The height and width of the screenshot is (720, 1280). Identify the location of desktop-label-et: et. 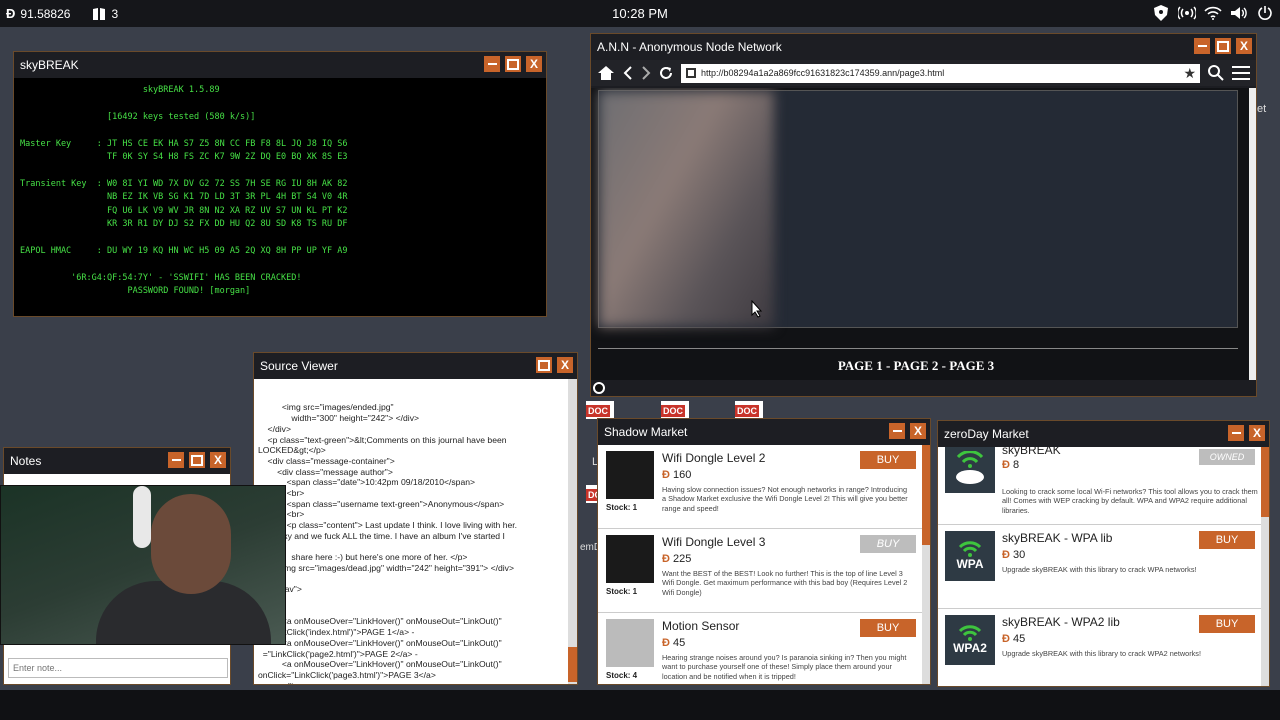
(1261, 109).